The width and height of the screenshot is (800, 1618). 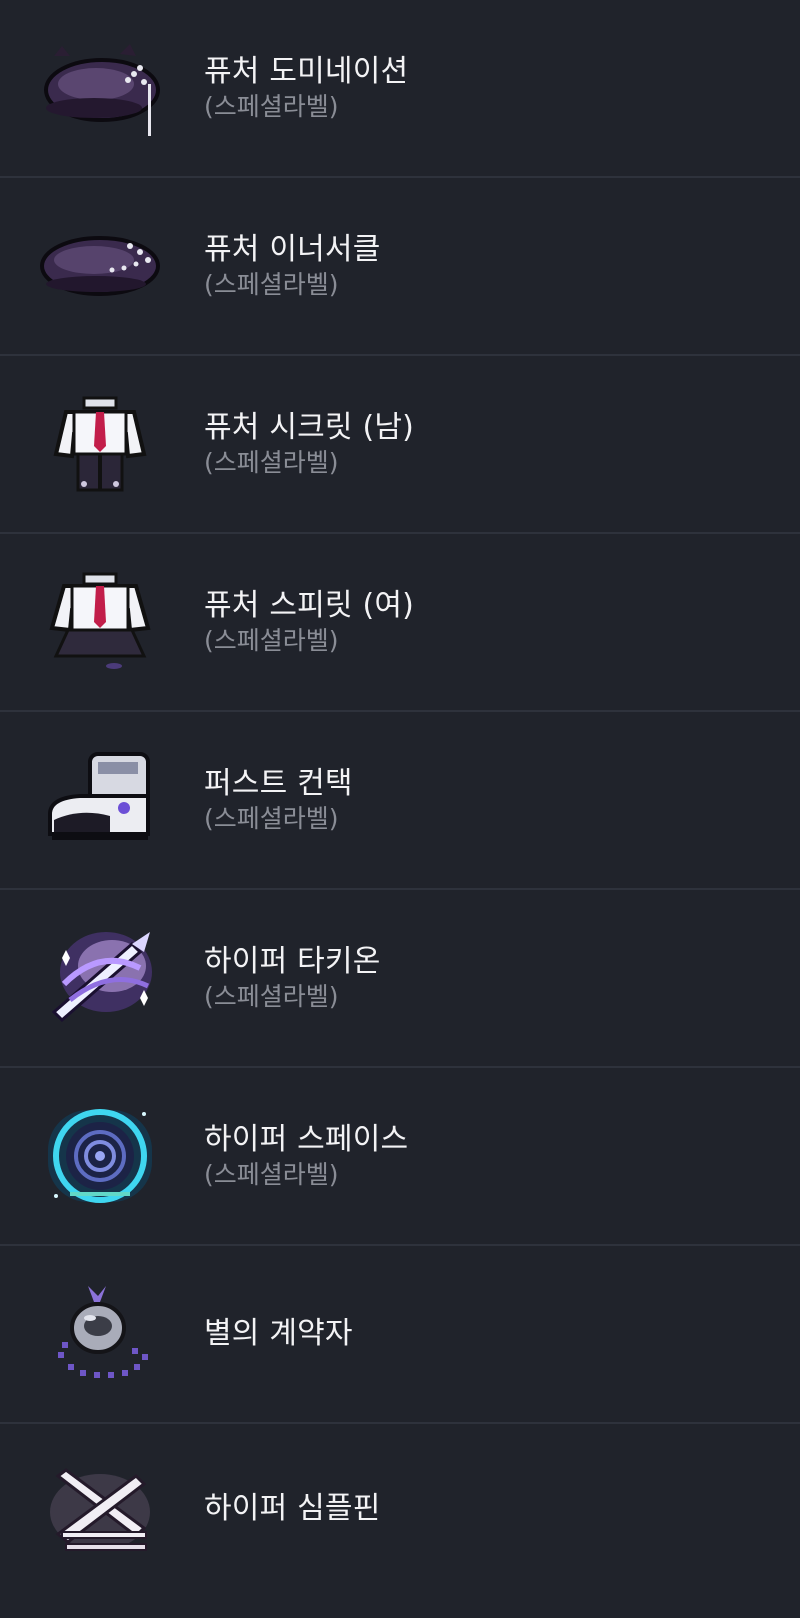 What do you see at coordinates (400, 267) in the screenshot?
I see `list-item: 퓨처 이너서클 (스페셜라벨)` at bounding box center [400, 267].